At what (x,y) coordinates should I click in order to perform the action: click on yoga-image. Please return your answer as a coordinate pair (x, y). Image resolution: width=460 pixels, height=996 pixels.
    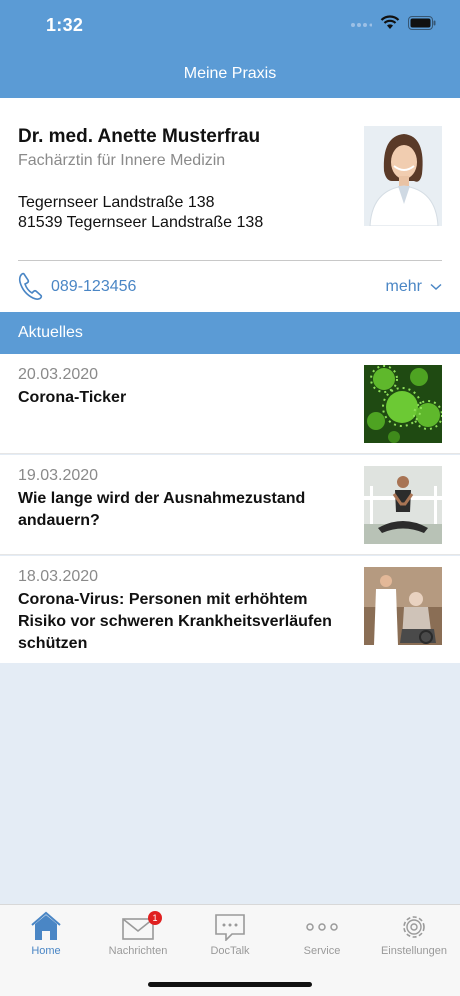
    Looking at the image, I should click on (403, 505).